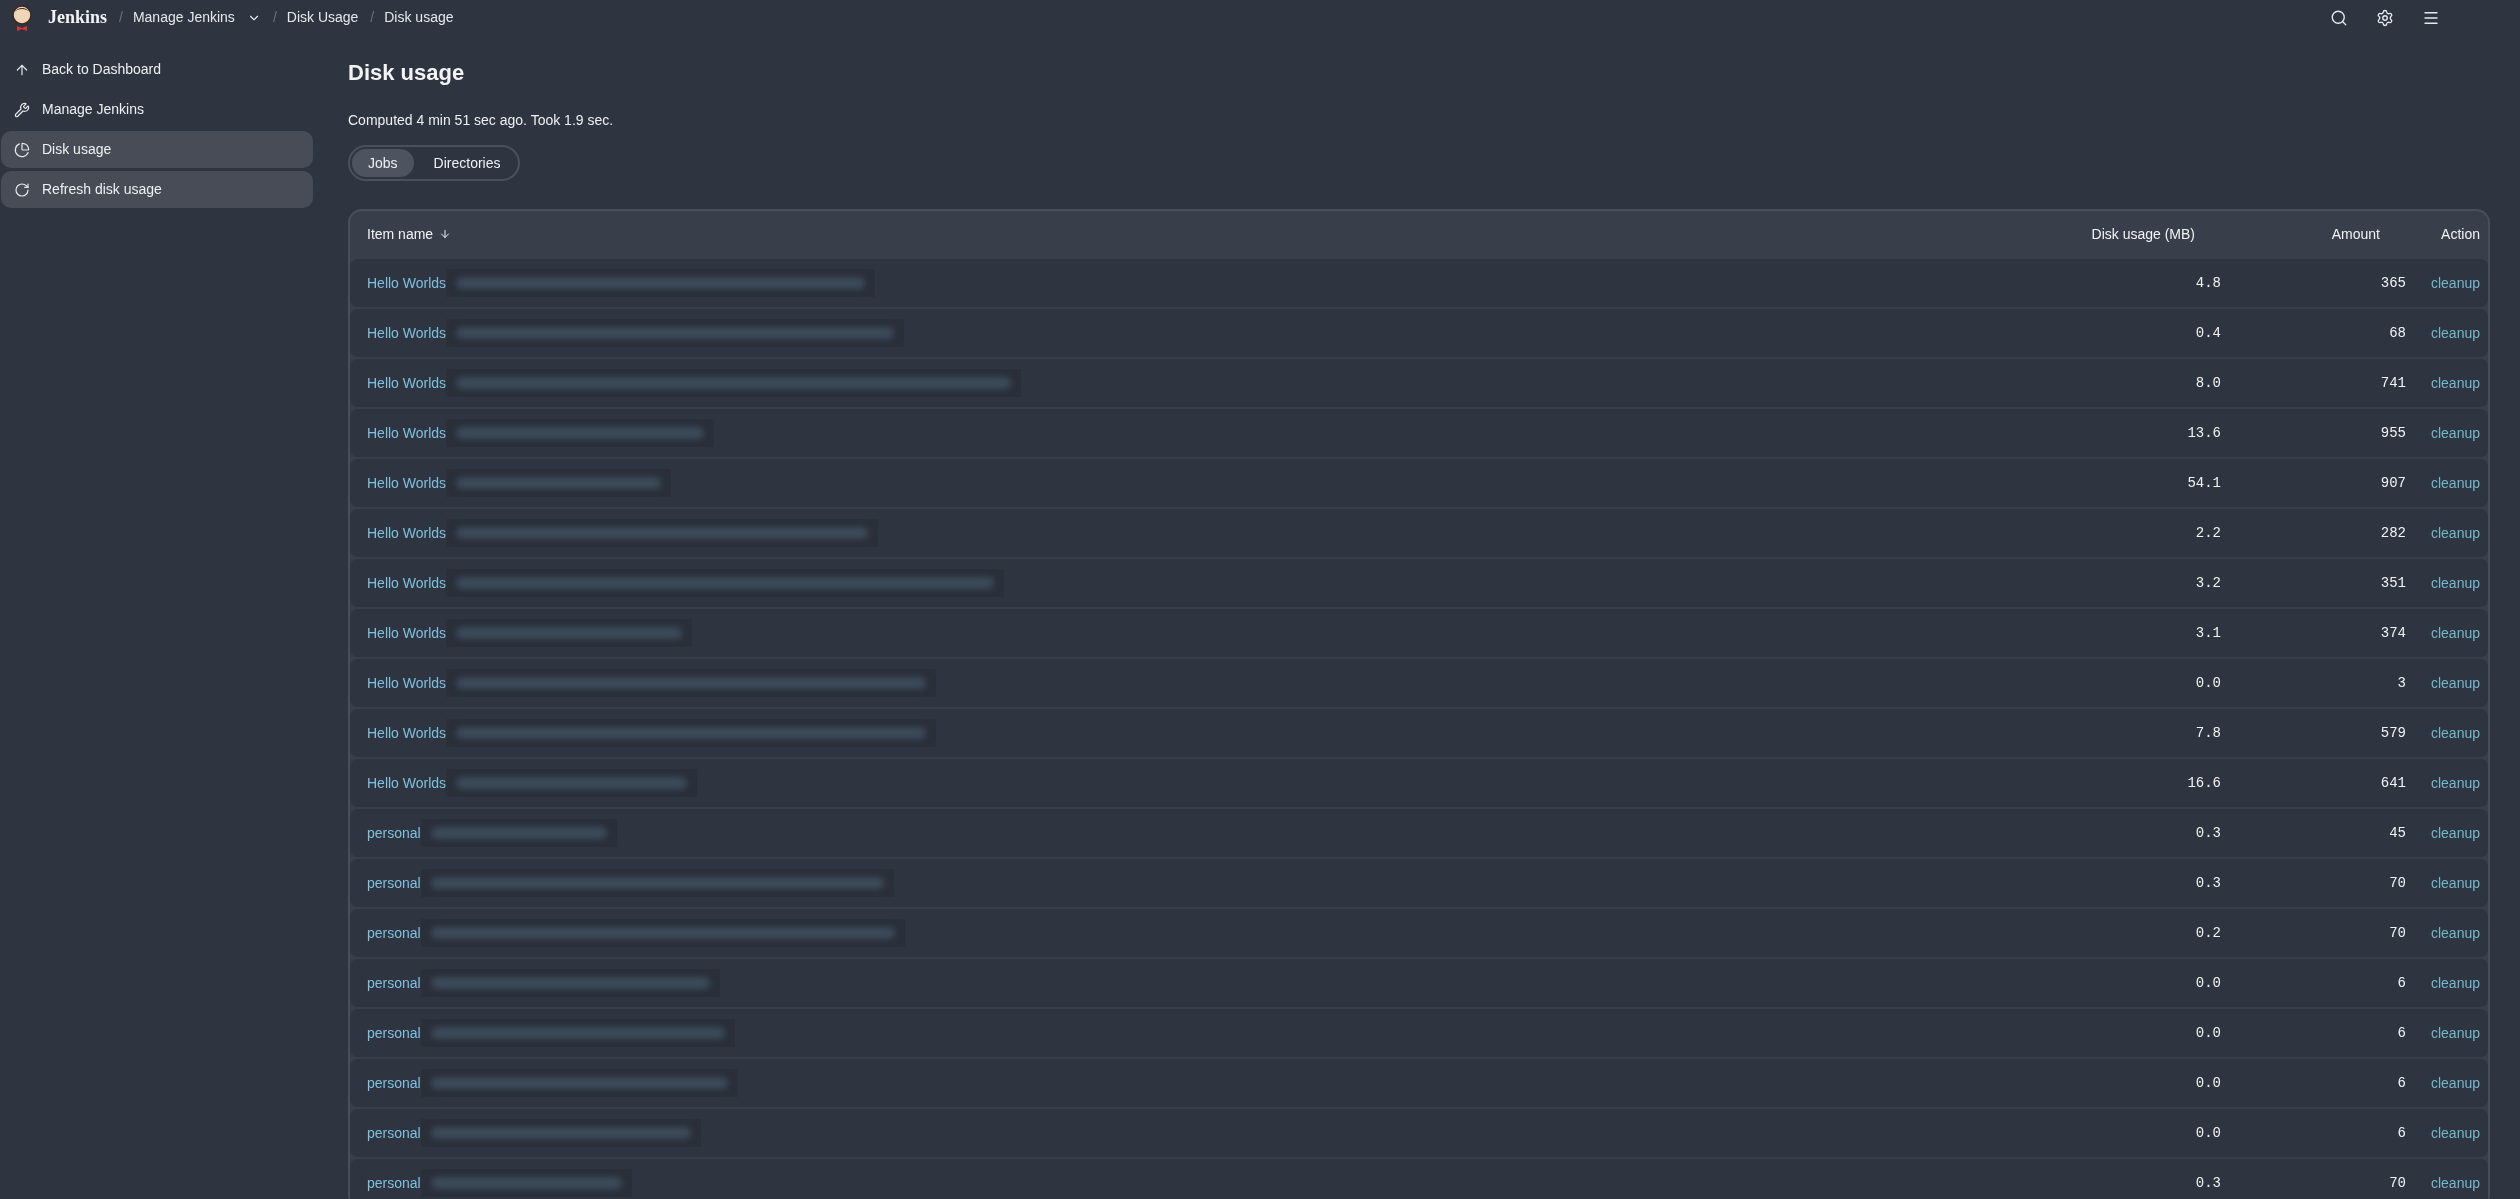  What do you see at coordinates (2393, 533) in the screenshot?
I see `amount-cell-text: 282` at bounding box center [2393, 533].